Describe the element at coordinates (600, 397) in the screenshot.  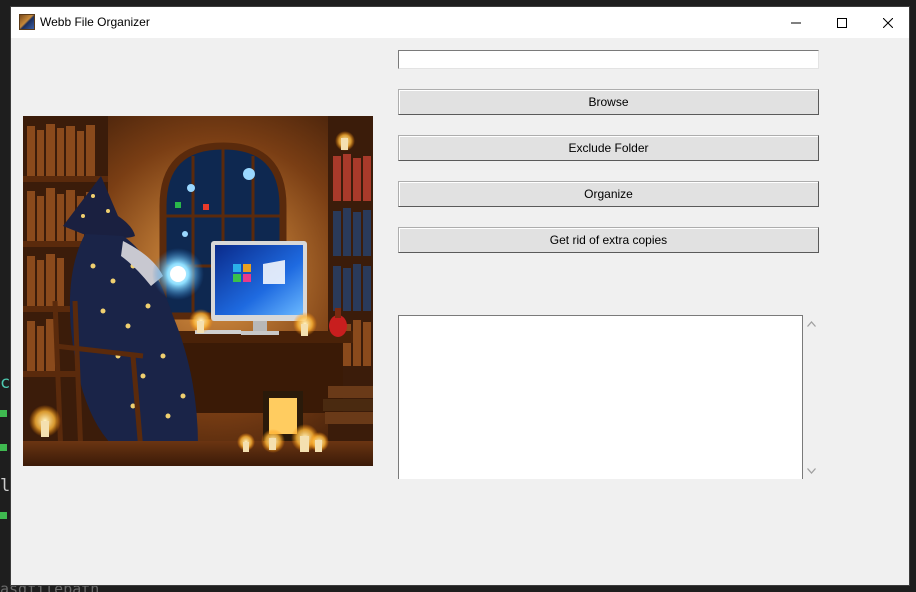
I see `output-log-textarea` at that location.